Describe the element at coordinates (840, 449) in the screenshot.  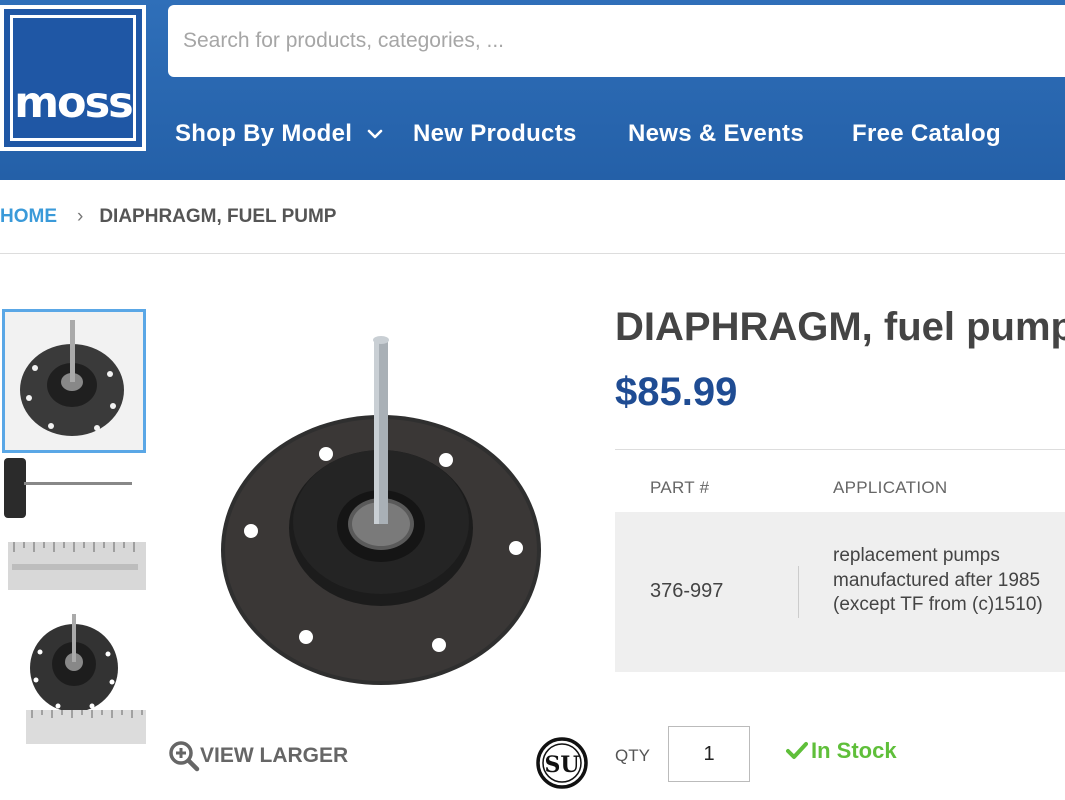
I see `price-divider` at that location.